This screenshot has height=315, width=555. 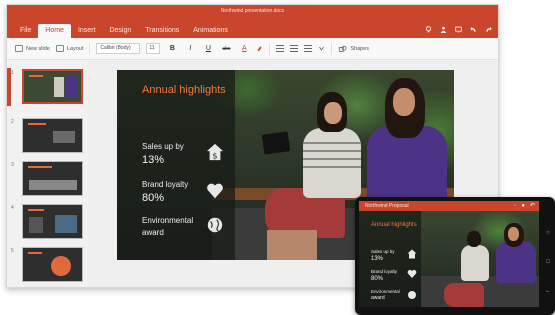 I want to click on tab-home: Home, so click(x=54, y=31).